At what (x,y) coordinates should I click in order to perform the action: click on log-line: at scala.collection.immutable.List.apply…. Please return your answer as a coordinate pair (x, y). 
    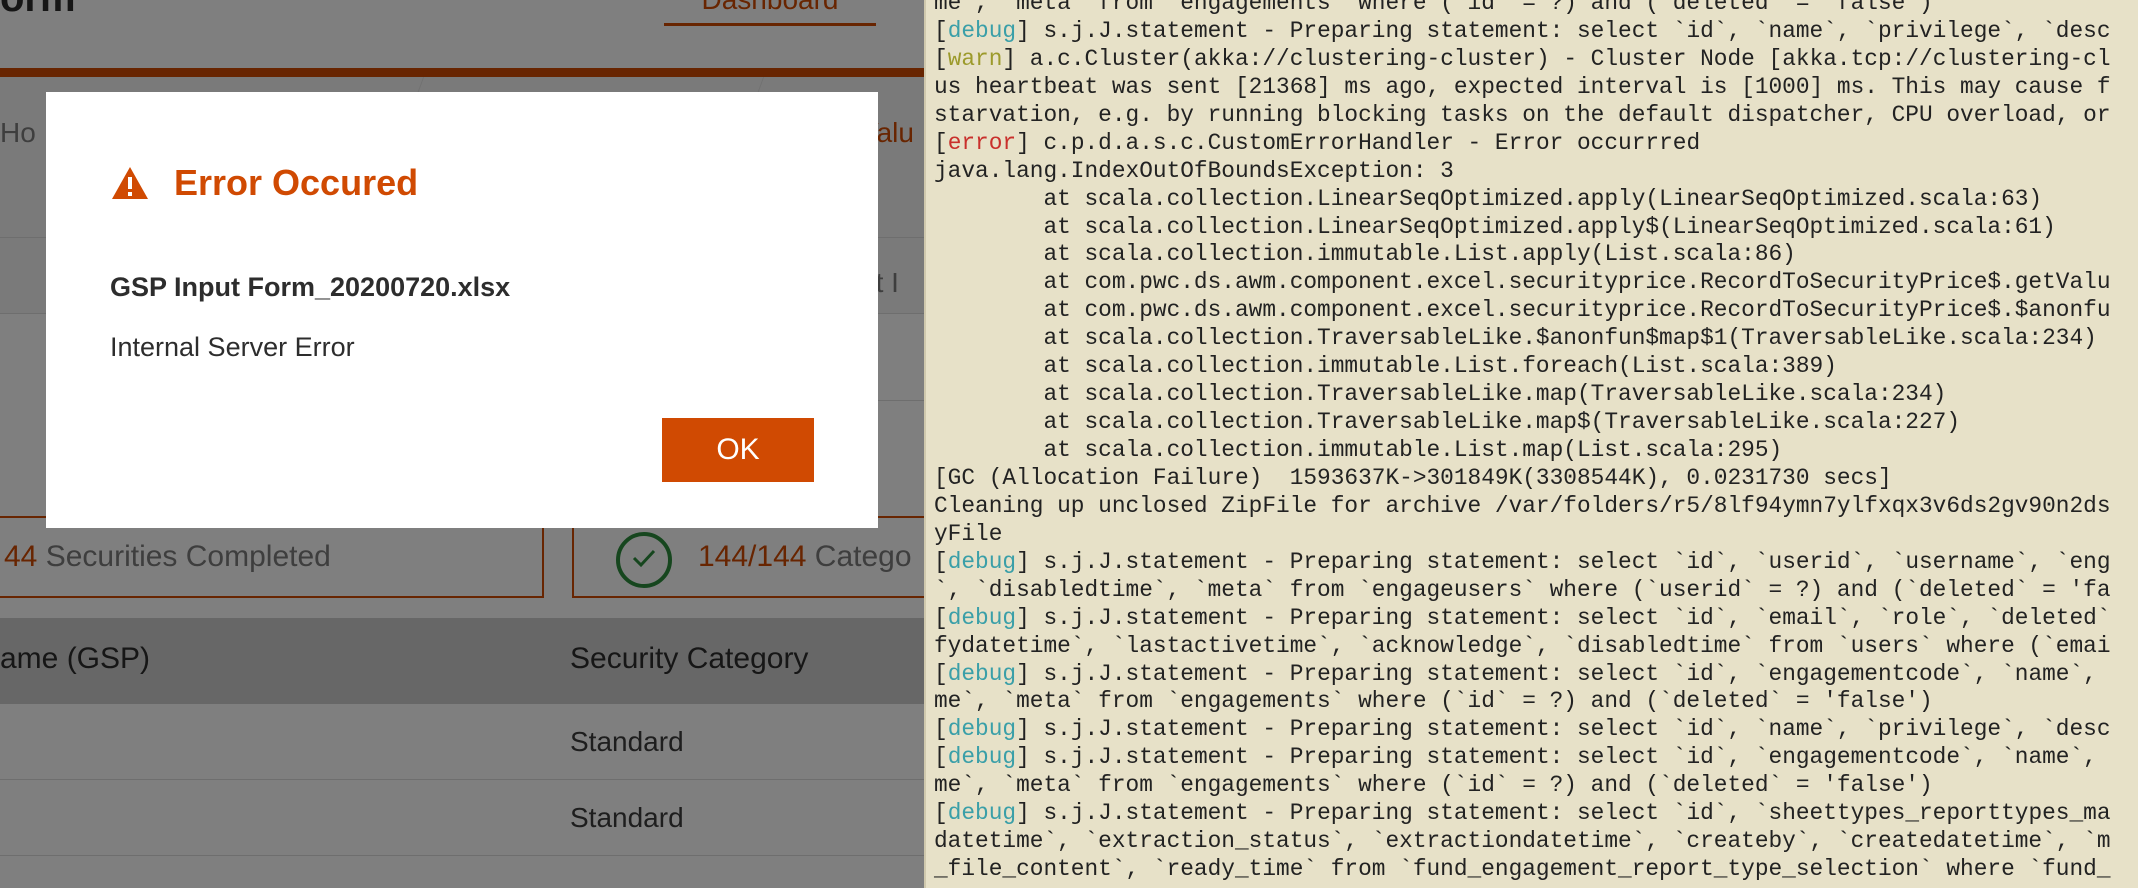
    Looking at the image, I should click on (1522, 255).